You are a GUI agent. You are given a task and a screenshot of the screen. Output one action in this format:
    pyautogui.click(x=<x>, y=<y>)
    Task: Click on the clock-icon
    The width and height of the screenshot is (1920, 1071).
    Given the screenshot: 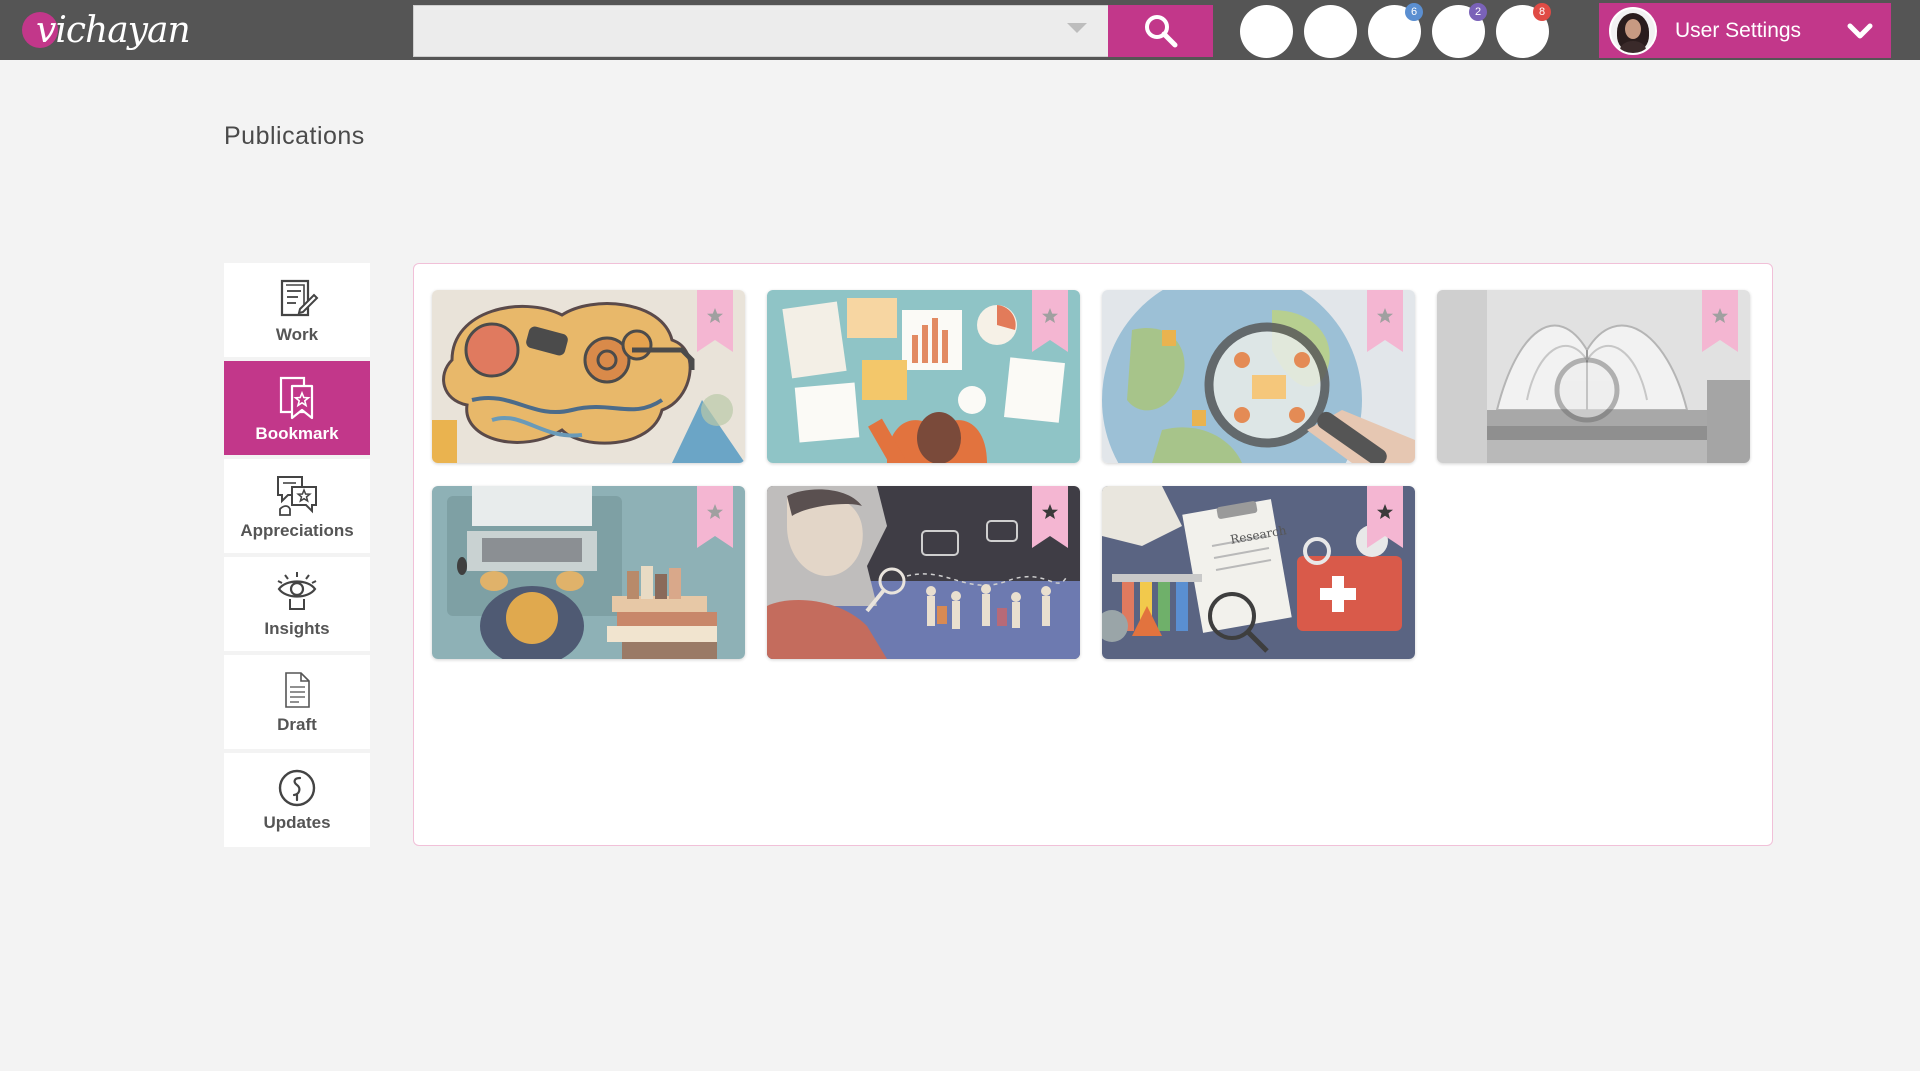 What is the action you would take?
    pyautogui.click(x=297, y=788)
    